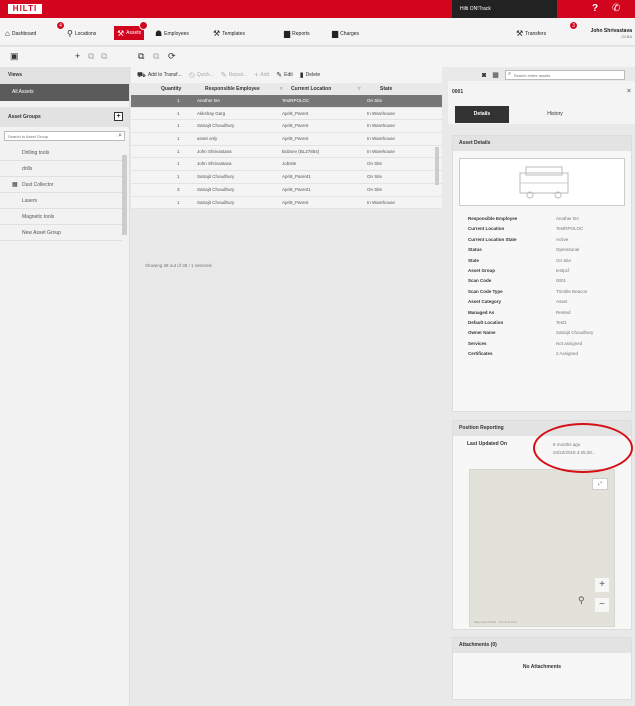 The image size is (635, 706). I want to click on nav-charges-label: Charges, so click(350, 33).